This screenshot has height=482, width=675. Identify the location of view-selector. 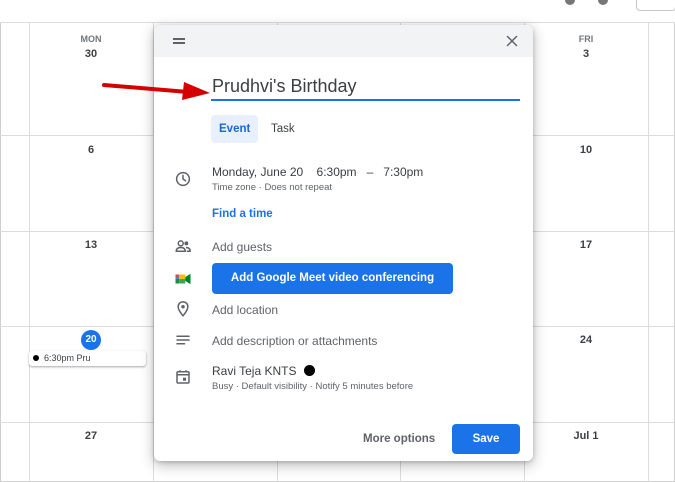
(655, 5).